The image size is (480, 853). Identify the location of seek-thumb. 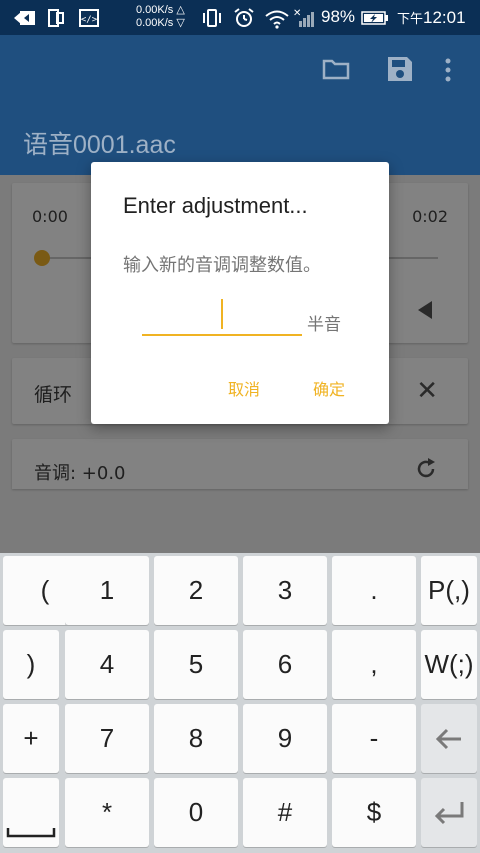
(42, 258).